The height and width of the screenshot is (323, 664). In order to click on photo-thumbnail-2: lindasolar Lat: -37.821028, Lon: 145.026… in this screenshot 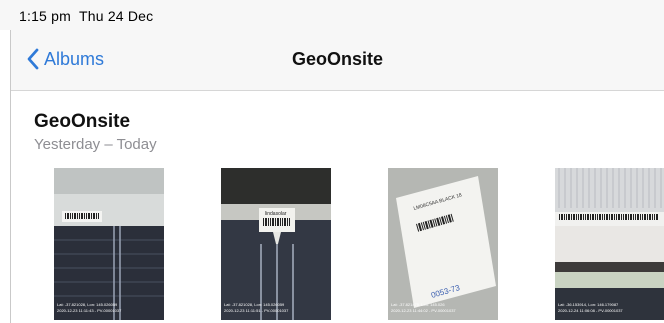, I will do `click(276, 244)`.